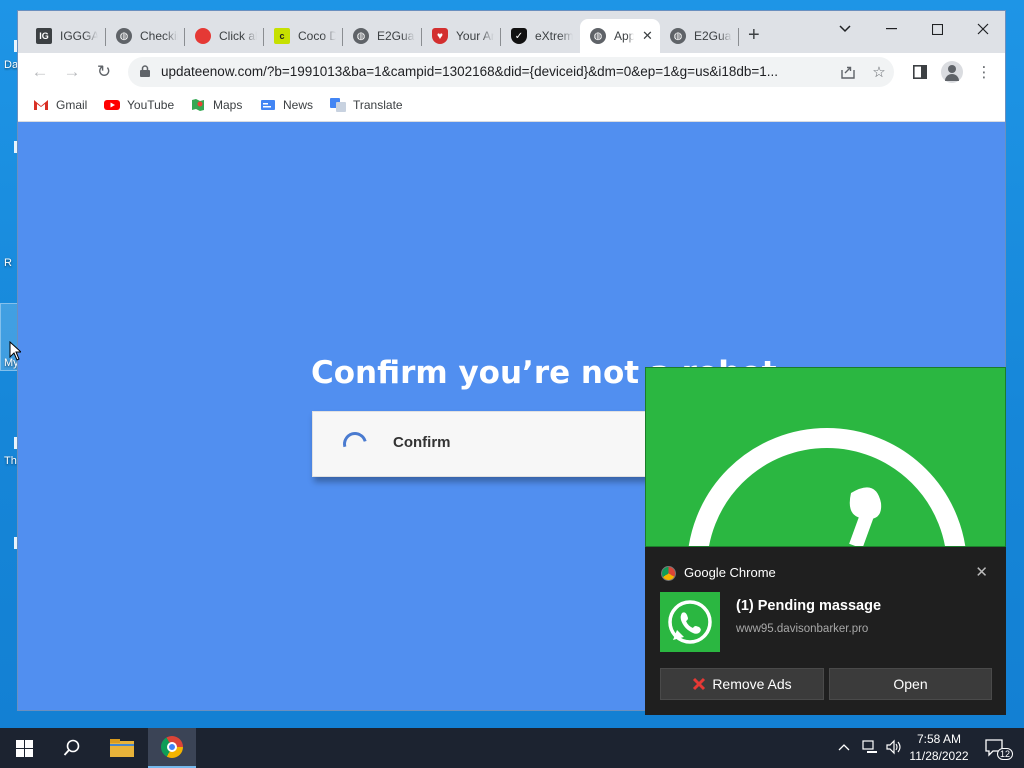 The height and width of the screenshot is (768, 1024). Describe the element at coordinates (44, 36) in the screenshot. I see `igg-icon: IG` at that location.